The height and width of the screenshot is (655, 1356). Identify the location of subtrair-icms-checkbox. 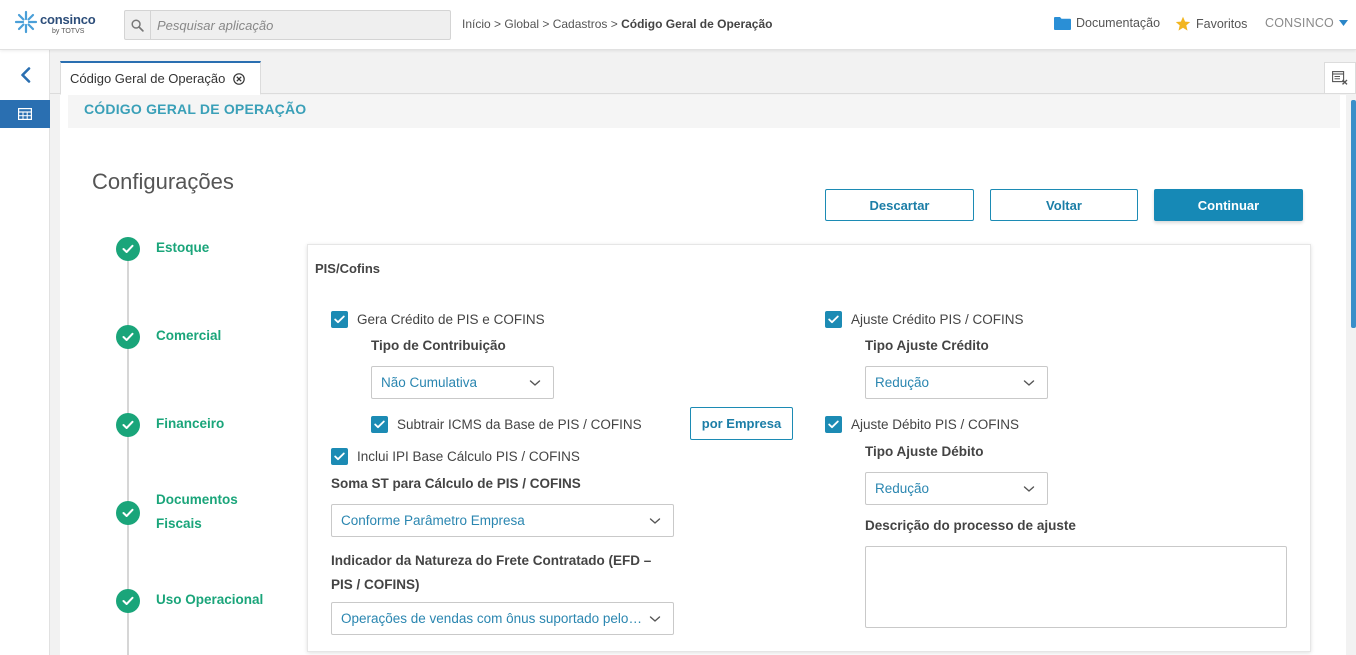
(379, 424).